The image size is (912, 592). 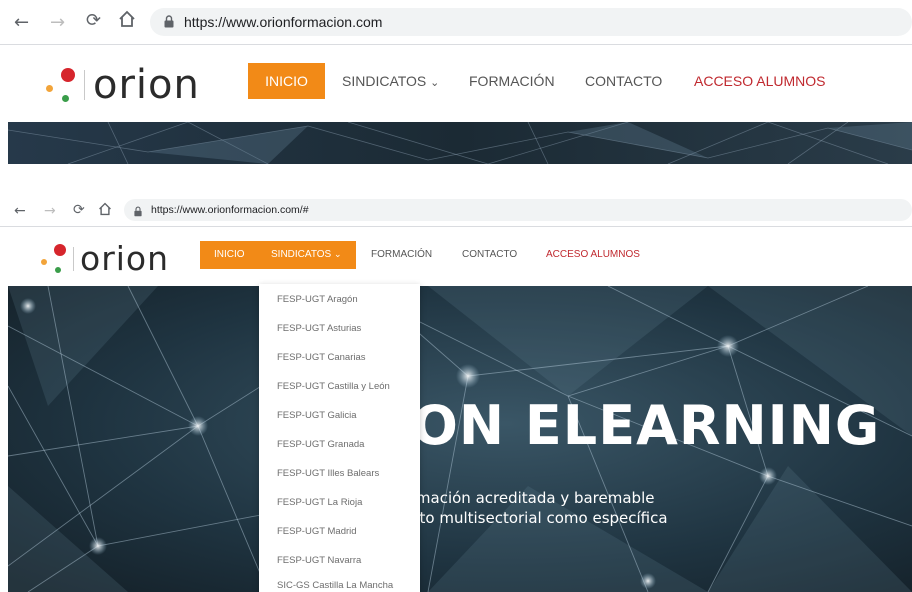 What do you see at coordinates (321, 357) in the screenshot?
I see `dropdown-item: FESP-UGT Canarias` at bounding box center [321, 357].